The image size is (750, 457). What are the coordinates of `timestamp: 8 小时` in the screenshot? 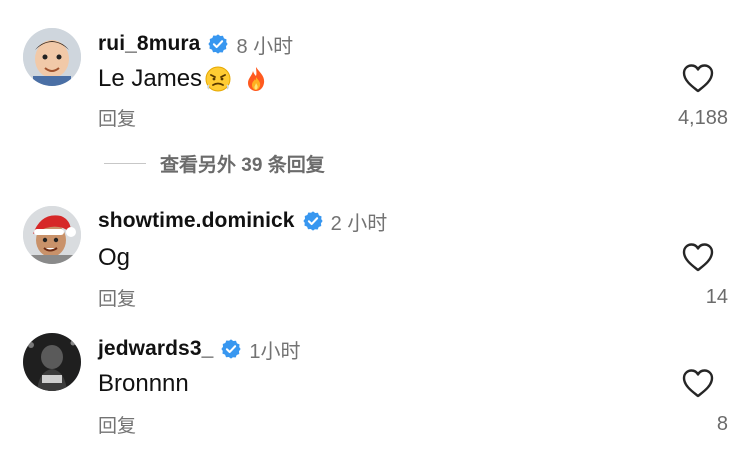 It's located at (265, 46).